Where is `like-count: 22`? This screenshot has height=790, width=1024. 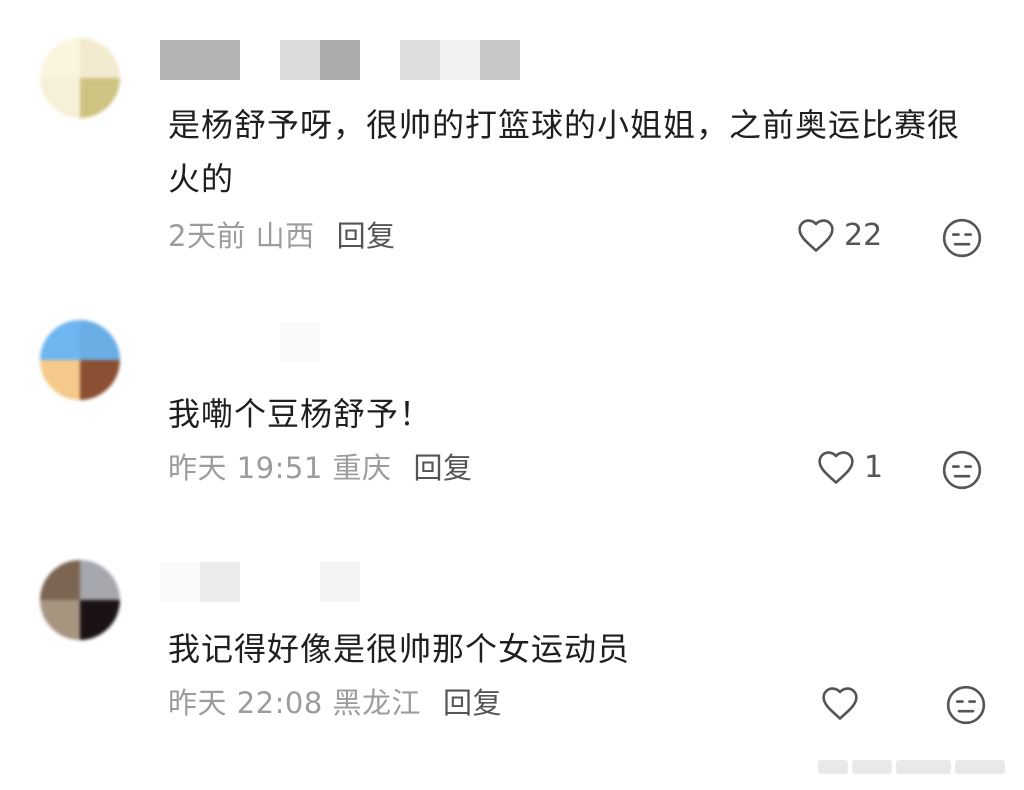
like-count: 22 is located at coordinates (863, 235).